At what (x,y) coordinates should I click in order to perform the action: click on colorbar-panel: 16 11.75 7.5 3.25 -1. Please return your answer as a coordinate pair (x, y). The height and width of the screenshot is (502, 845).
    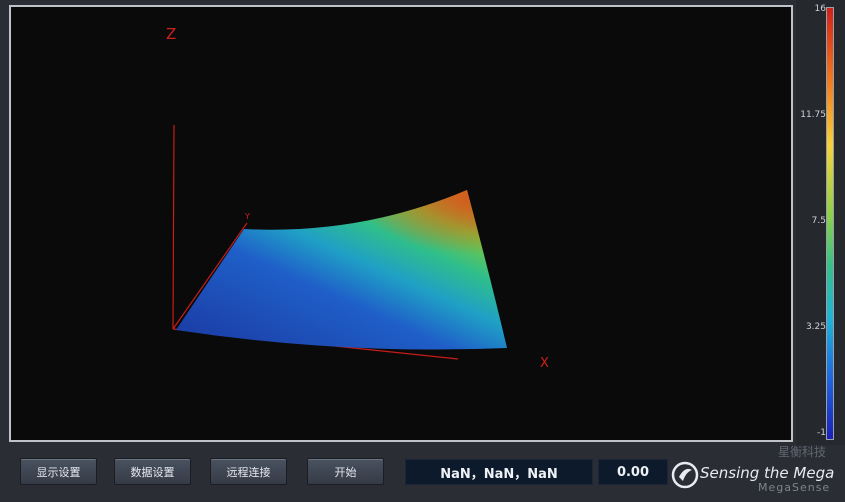
    Looking at the image, I should click on (820, 222).